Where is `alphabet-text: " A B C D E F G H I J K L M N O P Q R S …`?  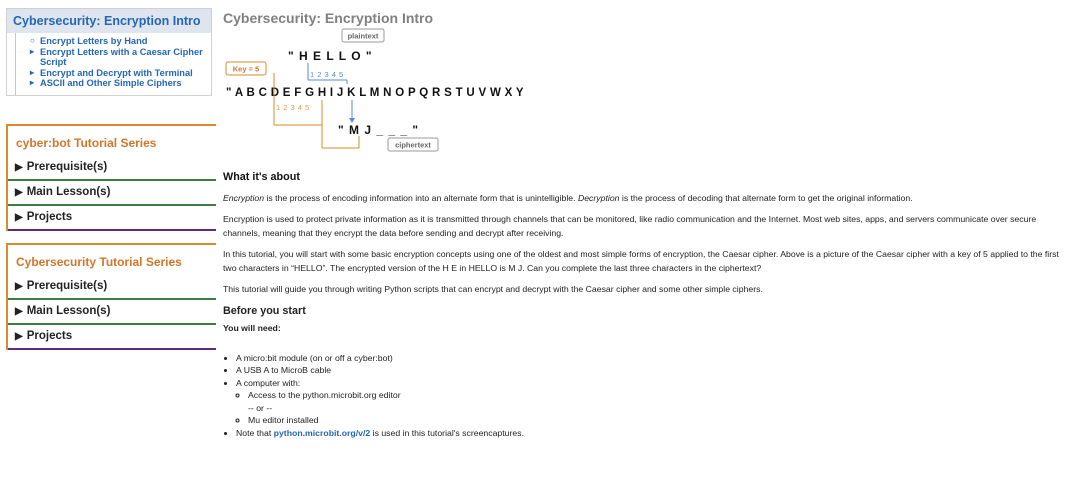
alphabet-text: " A B C D E F G H I J K L M N O P Q R S … is located at coordinates (374, 93).